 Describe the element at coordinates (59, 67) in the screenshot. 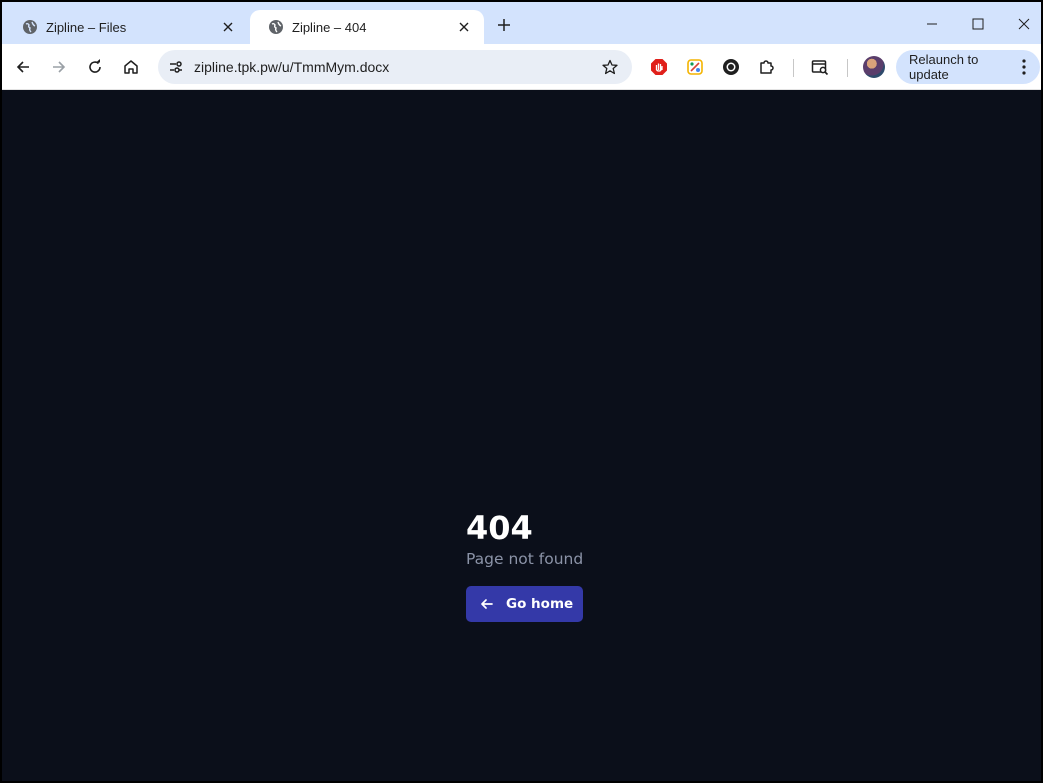

I see `forward-button` at that location.